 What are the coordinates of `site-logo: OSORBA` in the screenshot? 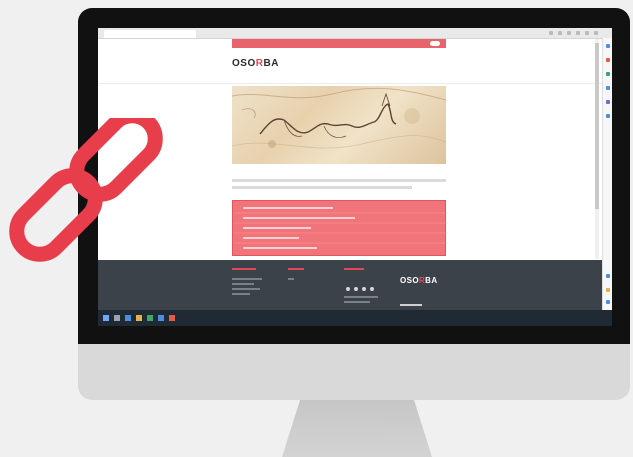 It's located at (255, 63).